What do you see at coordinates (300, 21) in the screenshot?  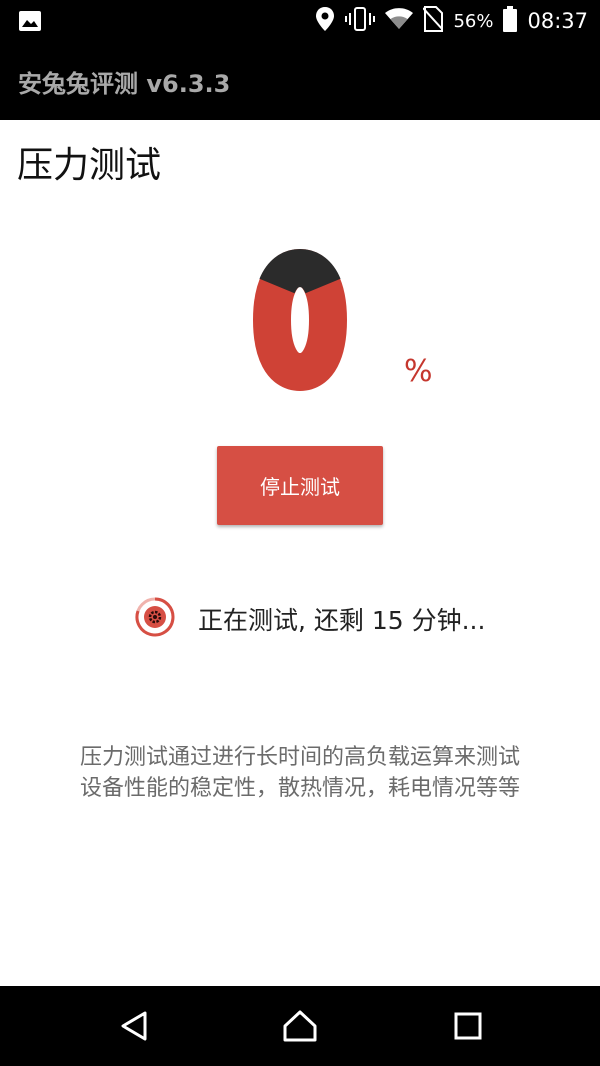 I see `status-bar: 56% 08:37` at bounding box center [300, 21].